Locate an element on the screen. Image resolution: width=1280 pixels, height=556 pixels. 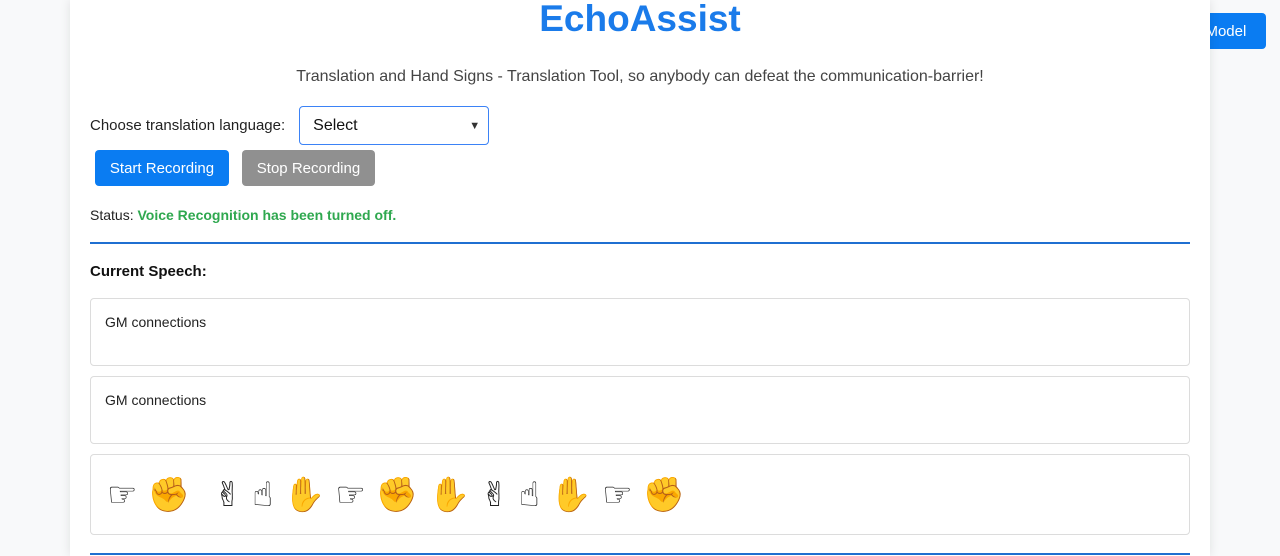
stop-recording-button: Stop Recording is located at coordinates (308, 168).